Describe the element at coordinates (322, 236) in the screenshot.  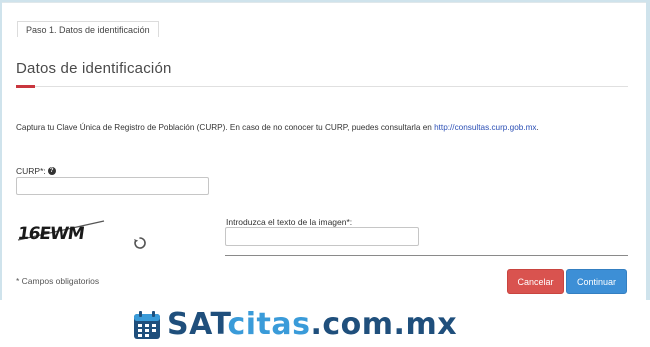
I see `captcha-input` at that location.